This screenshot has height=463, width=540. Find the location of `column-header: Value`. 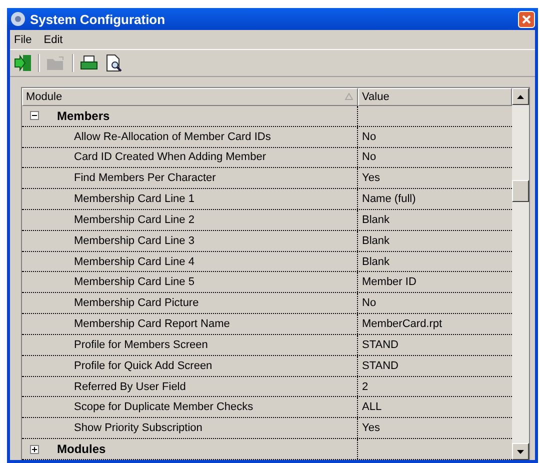

column-header: Value is located at coordinates (435, 97).